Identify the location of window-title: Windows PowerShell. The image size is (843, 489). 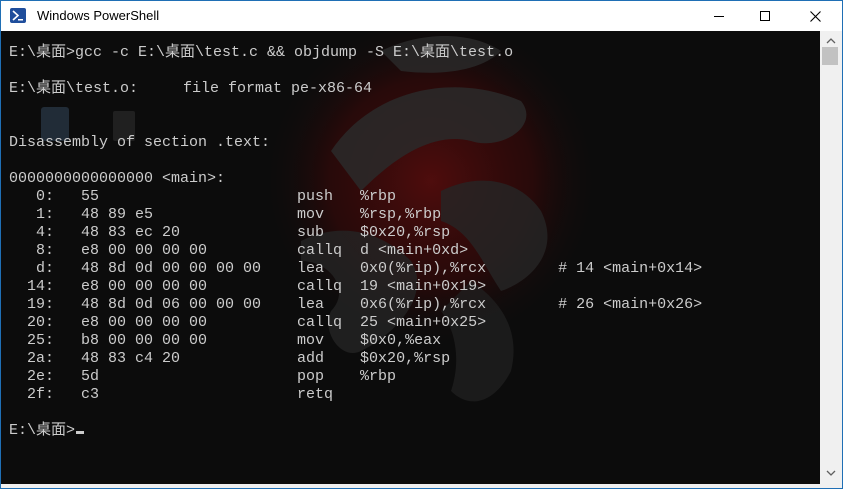
(98, 15).